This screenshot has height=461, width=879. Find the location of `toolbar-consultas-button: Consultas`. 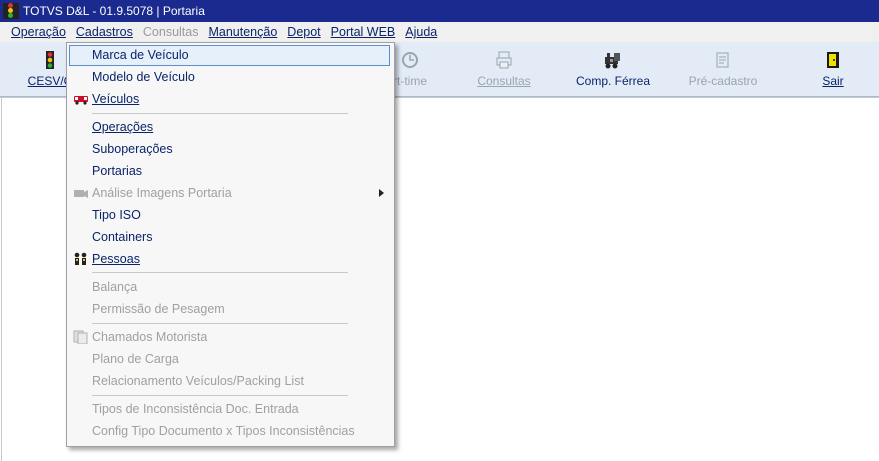

toolbar-consultas-button: Consultas is located at coordinates (504, 69).